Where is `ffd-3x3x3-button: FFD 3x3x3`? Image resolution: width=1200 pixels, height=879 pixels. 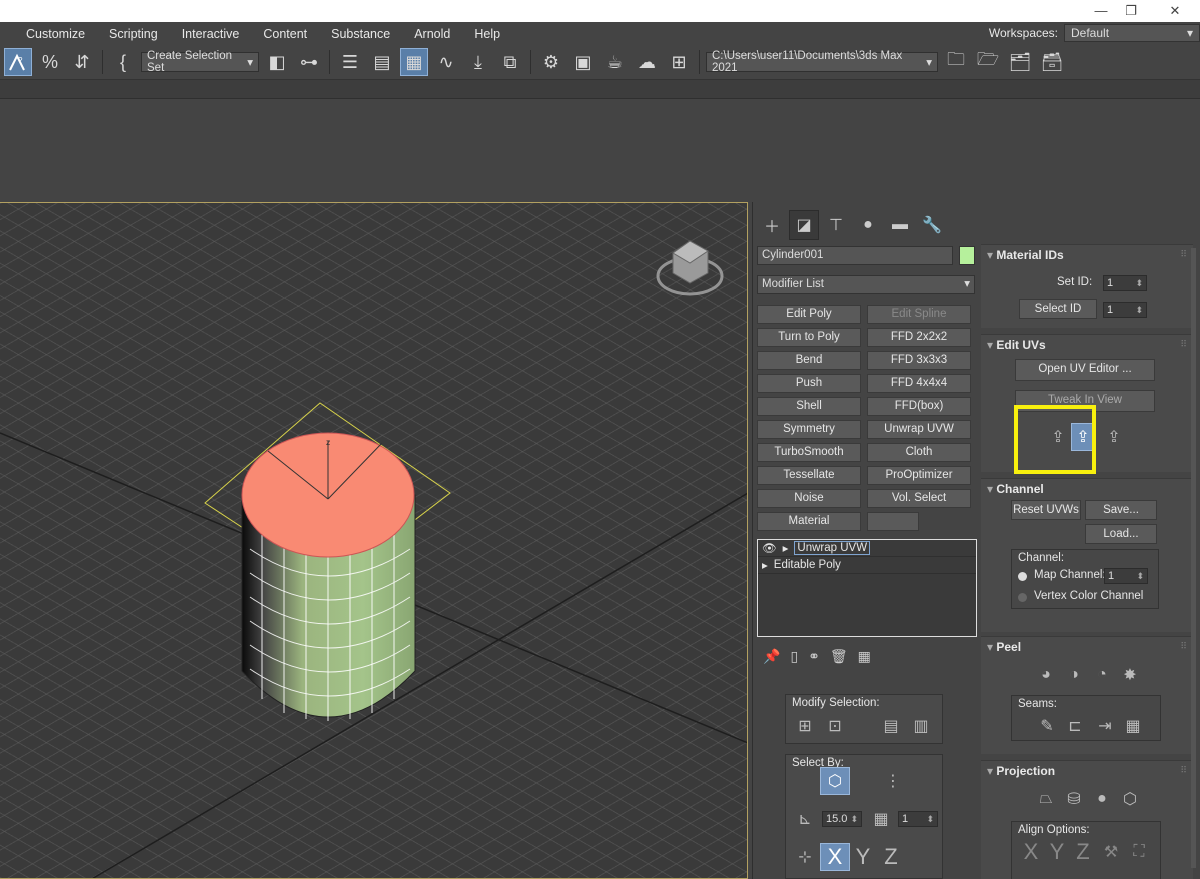
ffd-3x3x3-button: FFD 3x3x3 is located at coordinates (919, 360).